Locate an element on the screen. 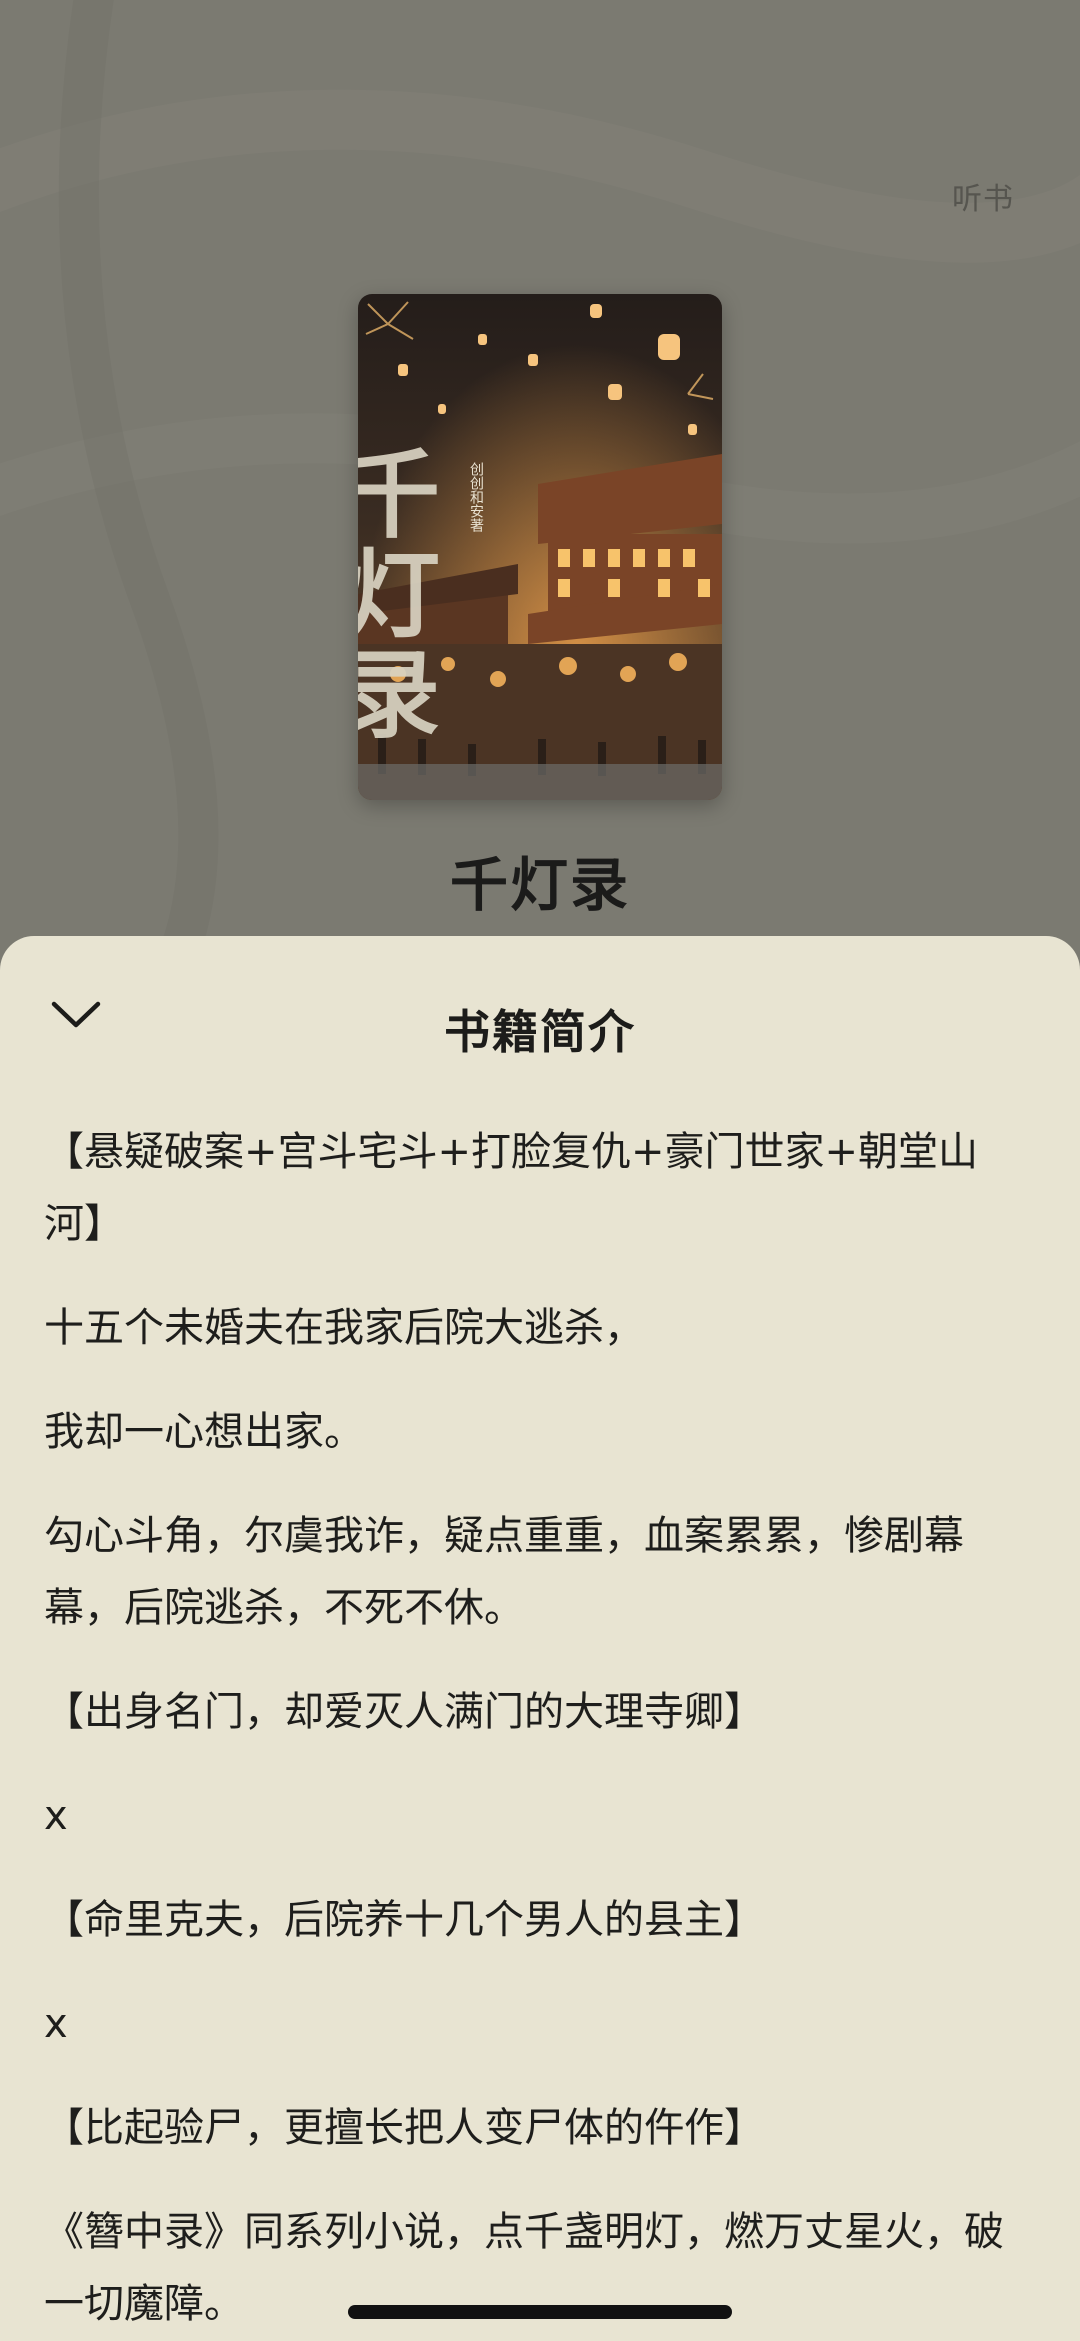 Image resolution: width=1080 pixels, height=2341 pixels. description-paragraph: 我却一心想出家。 is located at coordinates (204, 1432).